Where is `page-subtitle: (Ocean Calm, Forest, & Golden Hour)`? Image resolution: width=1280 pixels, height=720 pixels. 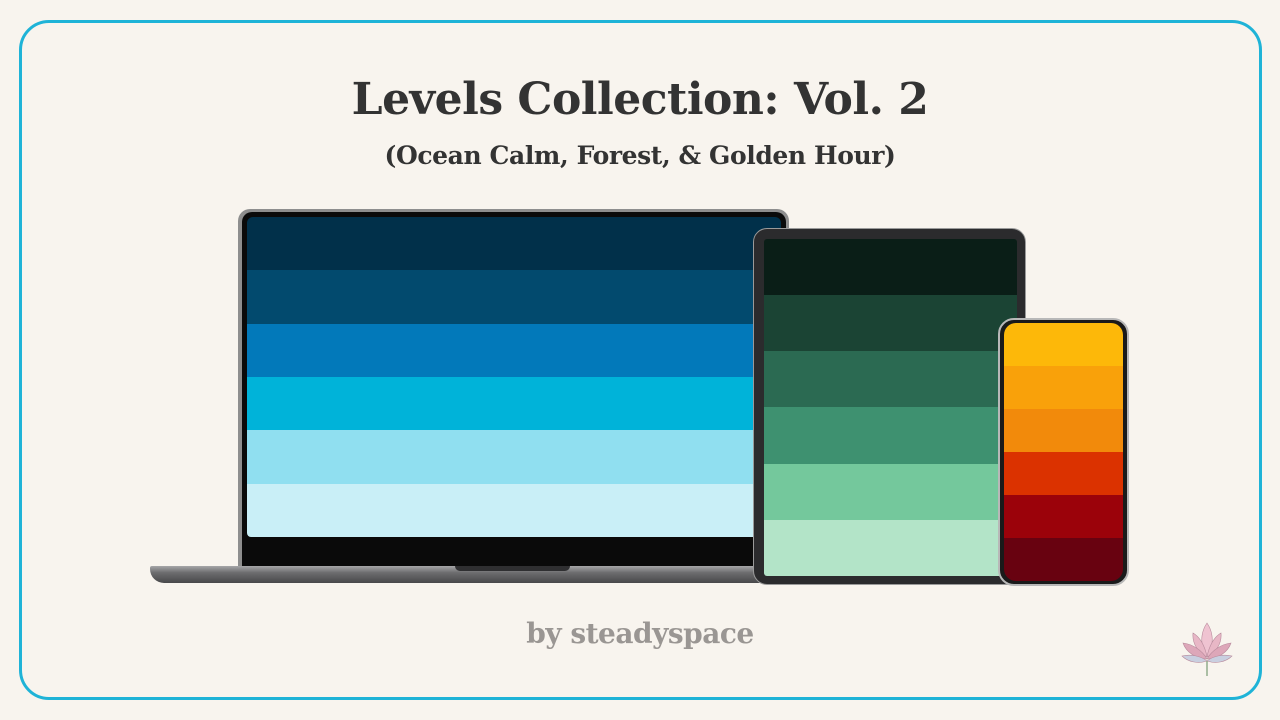
page-subtitle: (Ocean Calm, Forest, & Golden Hour) is located at coordinates (640, 155).